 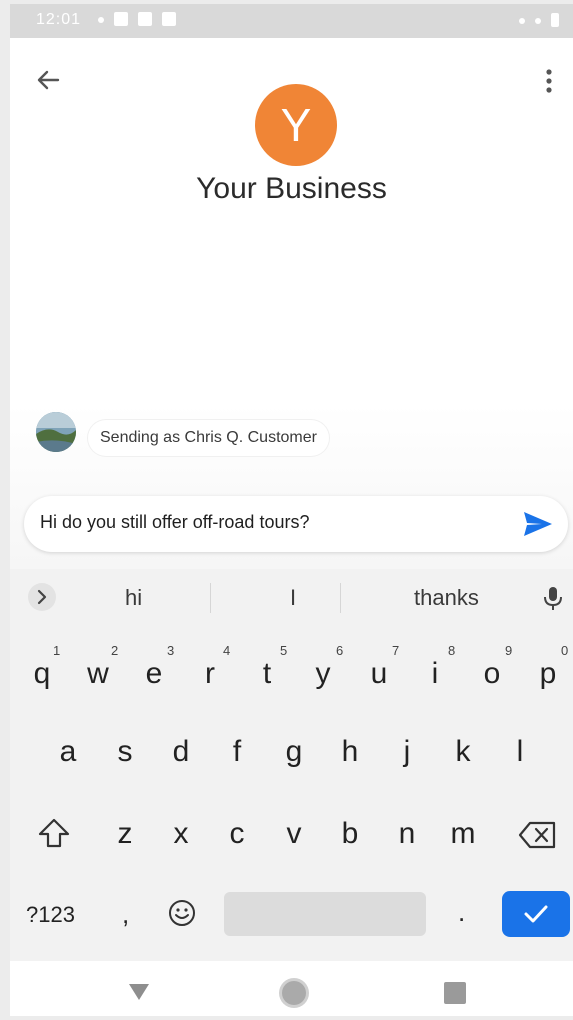 What do you see at coordinates (323, 673) in the screenshot?
I see `key-letter: y` at bounding box center [323, 673].